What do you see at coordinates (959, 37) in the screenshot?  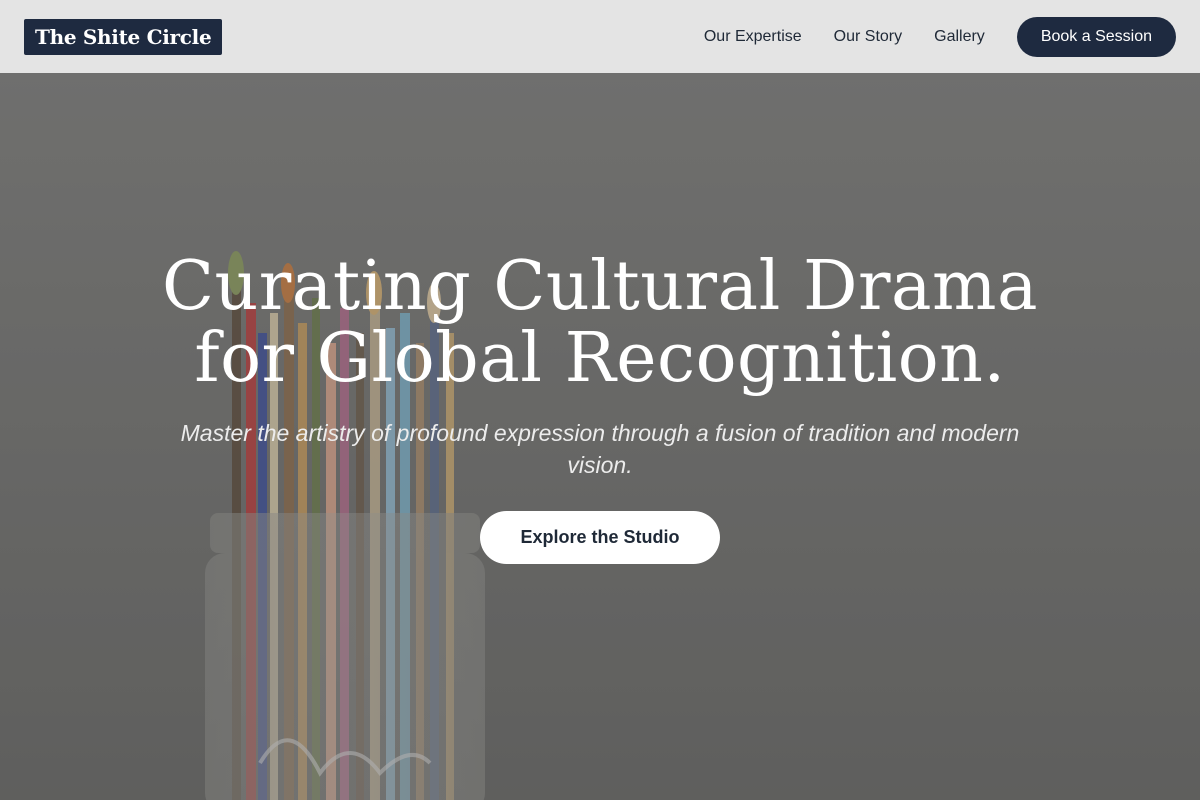 I see `nav-link-gallery: Gallery` at bounding box center [959, 37].